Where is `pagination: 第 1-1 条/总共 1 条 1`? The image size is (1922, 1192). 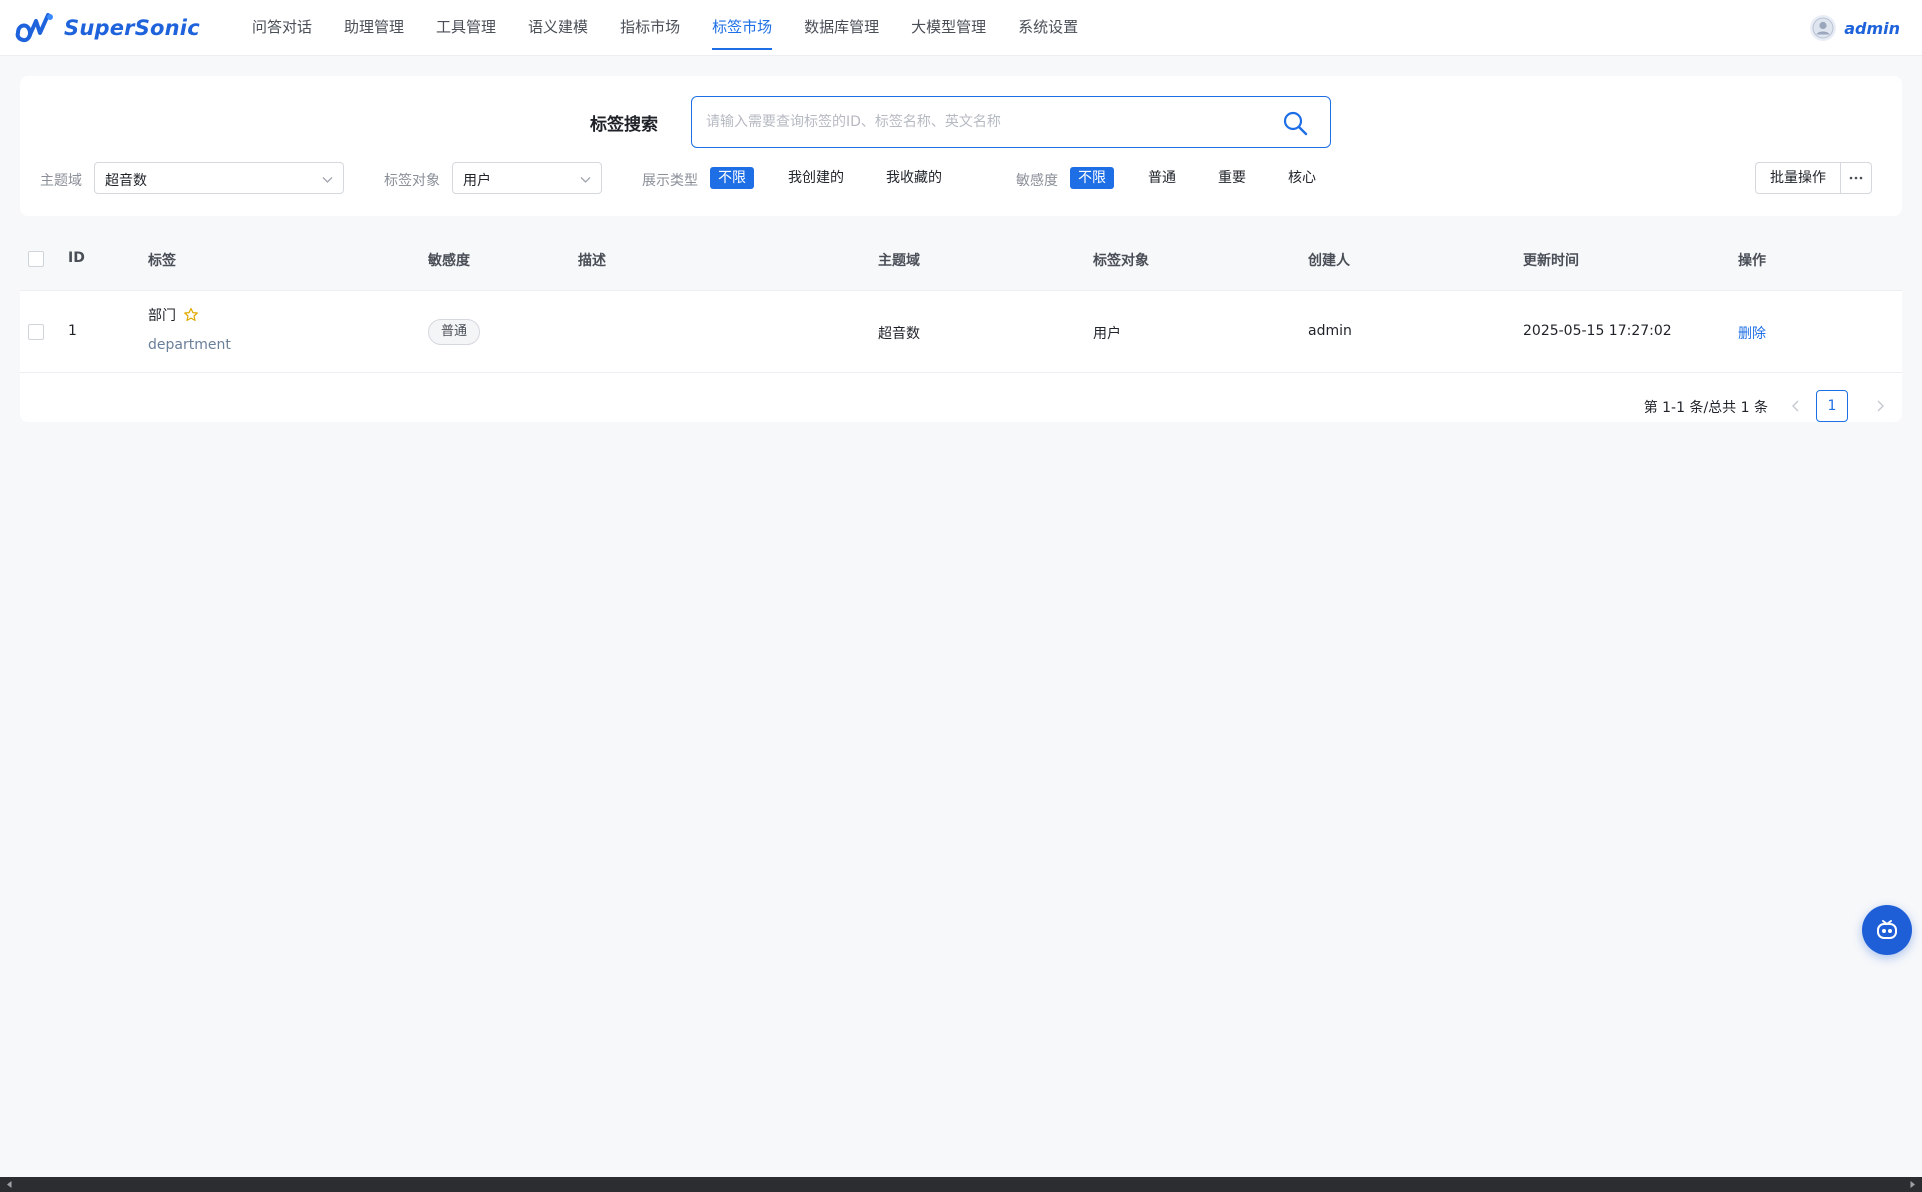
pagination: 第 1-1 条/总共 1 条 1 is located at coordinates (1758, 406).